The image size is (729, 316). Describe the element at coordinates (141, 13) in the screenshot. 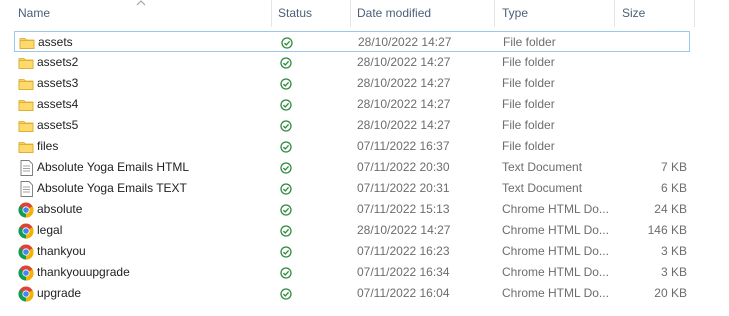

I see `column-header-name: Name` at that location.